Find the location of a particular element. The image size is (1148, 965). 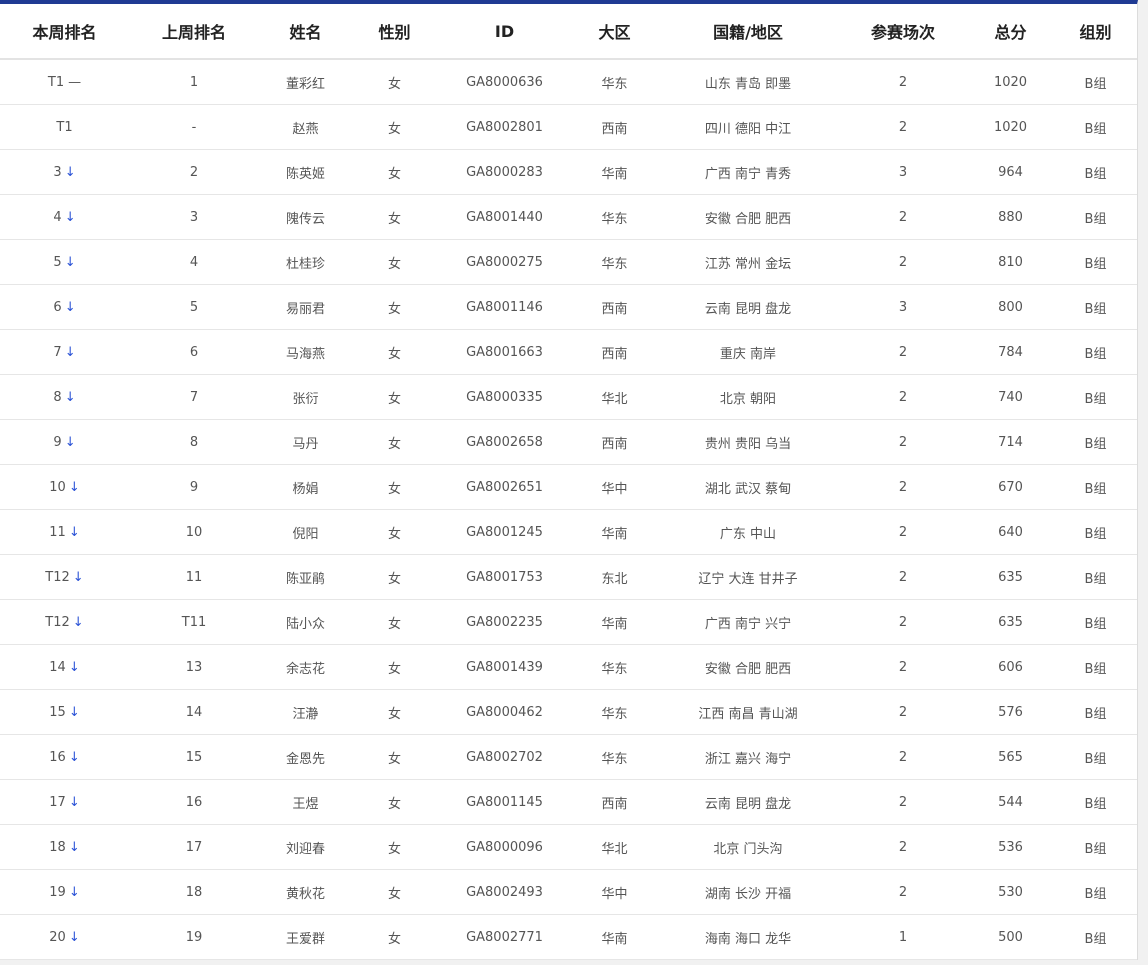

table-row: 14 ↓ 13 余志花女 GA8001439 华东 安徽 合肥 肥西 2 606 B组 is located at coordinates (568, 667).